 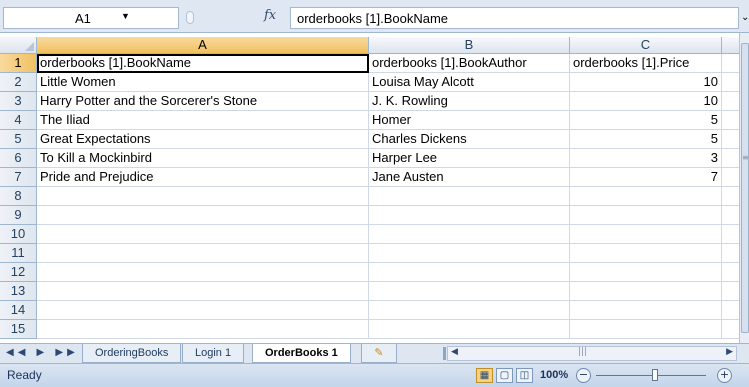 I want to click on formula-bar-splitter, so click(x=190, y=17).